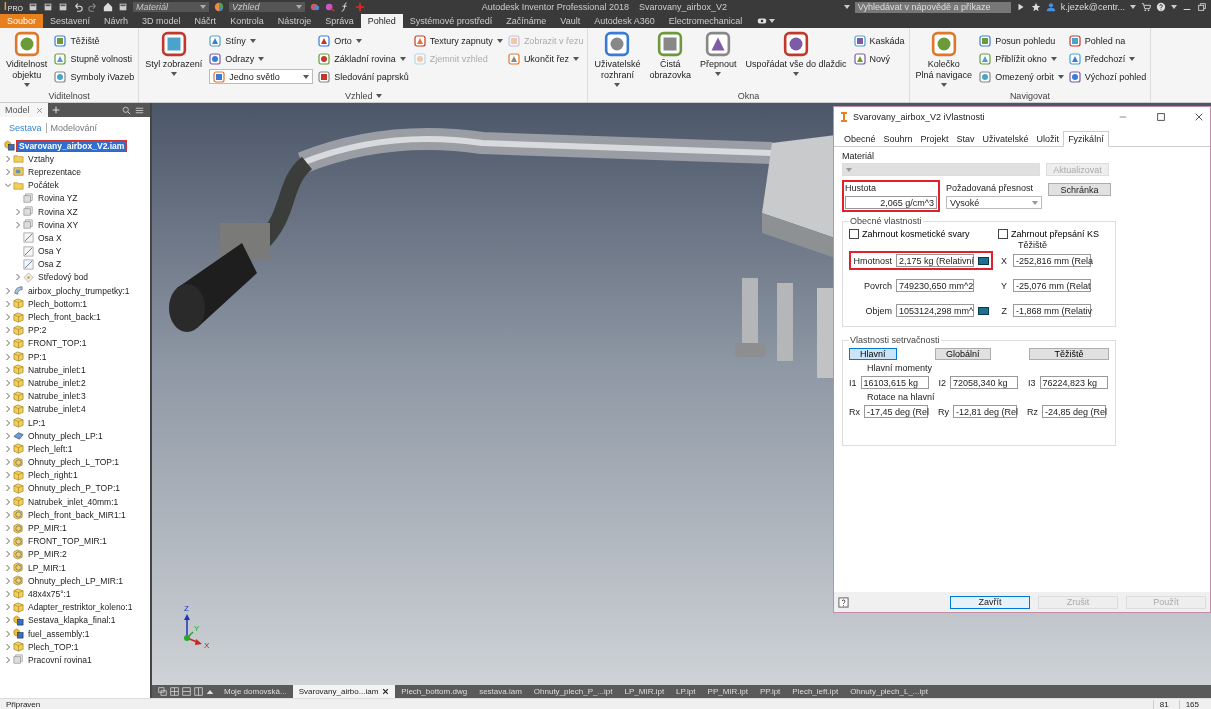 This screenshot has height=709, width=1211. Describe the element at coordinates (266, 7) in the screenshot. I see `appearance-combo: Vzhled` at that location.